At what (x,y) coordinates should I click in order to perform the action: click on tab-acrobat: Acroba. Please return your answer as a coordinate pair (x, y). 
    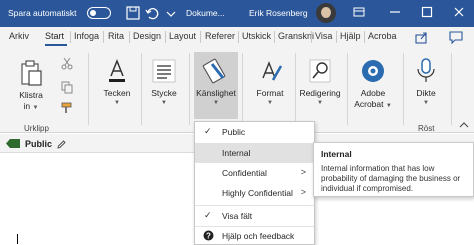
    Looking at the image, I should click on (382, 36).